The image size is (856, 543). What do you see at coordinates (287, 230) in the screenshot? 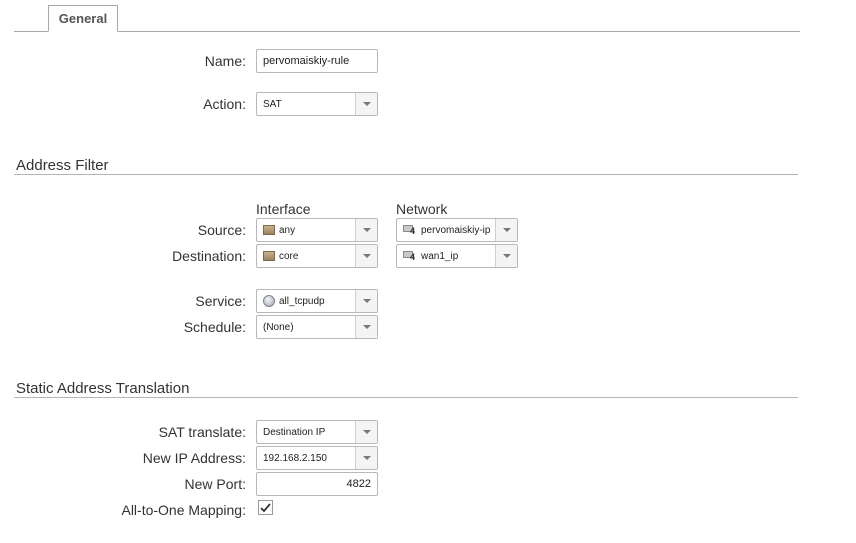
I see `source-interface-value: any` at bounding box center [287, 230].